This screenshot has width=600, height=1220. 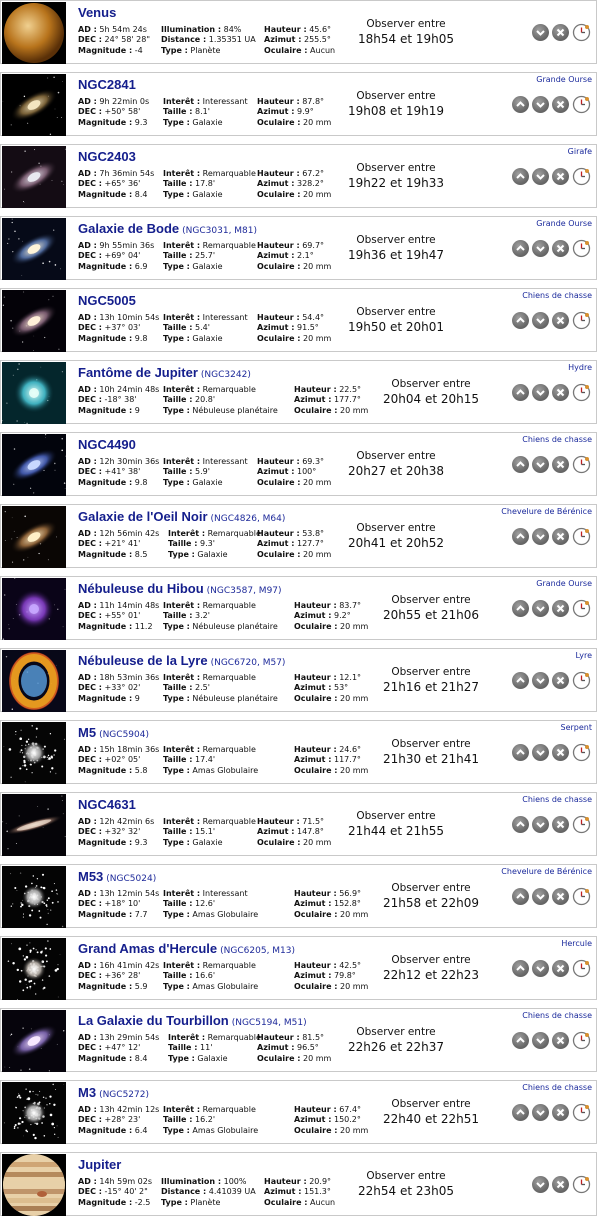 I want to click on object-catalog: (NGC6720, M57), so click(x=248, y=663).